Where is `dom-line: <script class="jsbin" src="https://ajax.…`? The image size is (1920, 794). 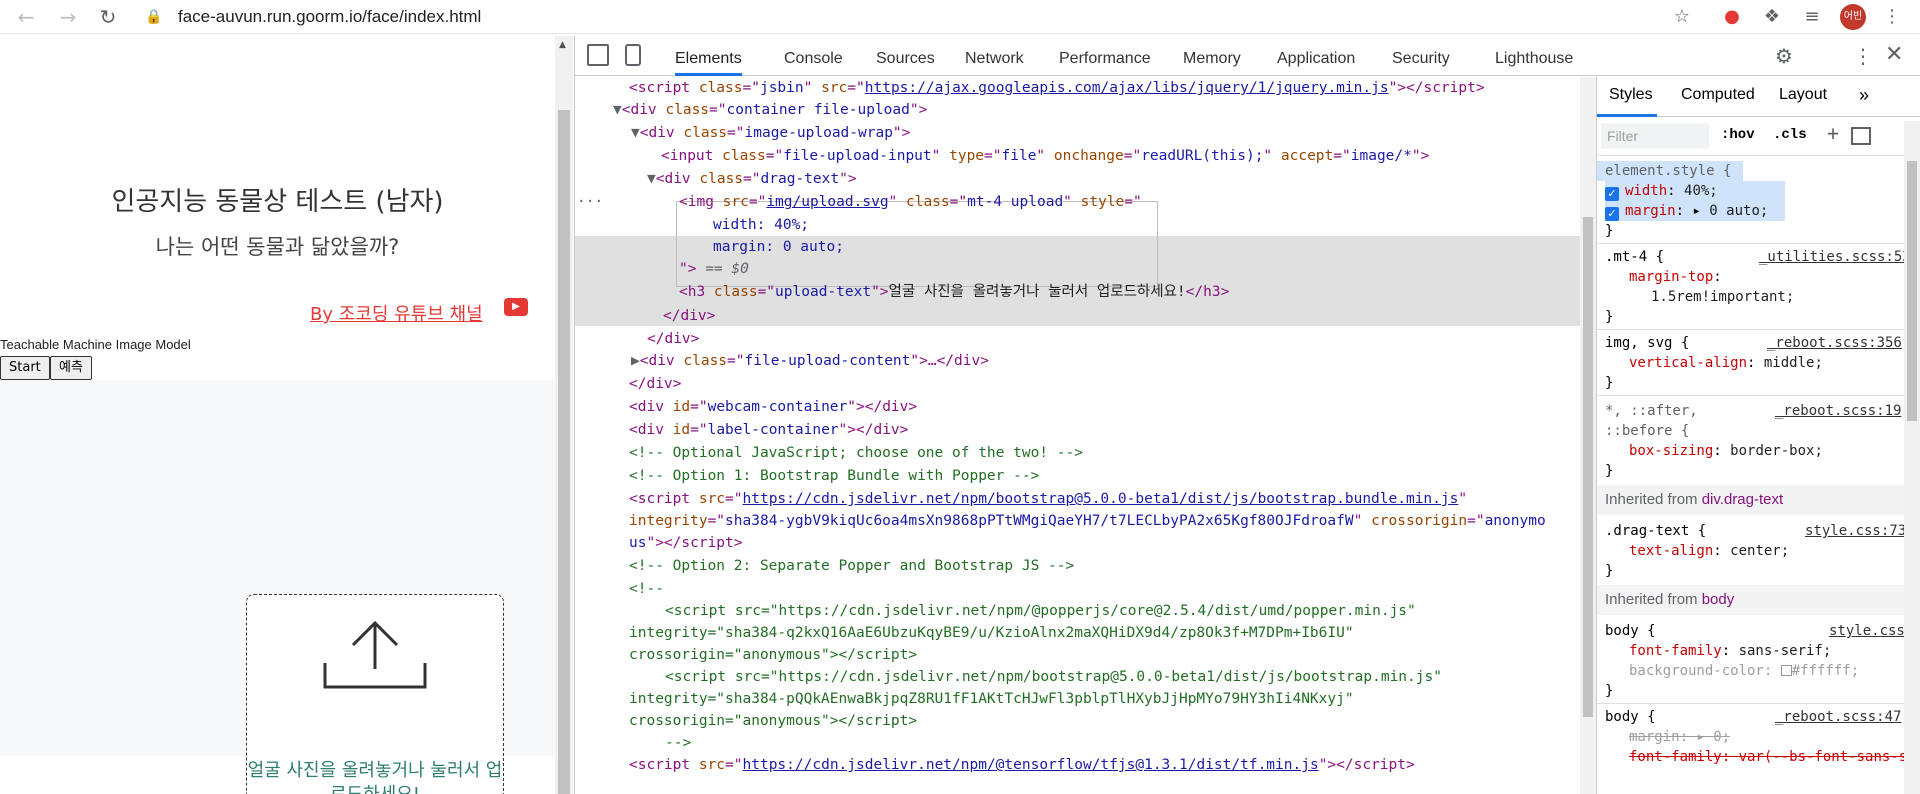 dom-line: <script class="jsbin" src="https://ajax.… is located at coordinates (1057, 88).